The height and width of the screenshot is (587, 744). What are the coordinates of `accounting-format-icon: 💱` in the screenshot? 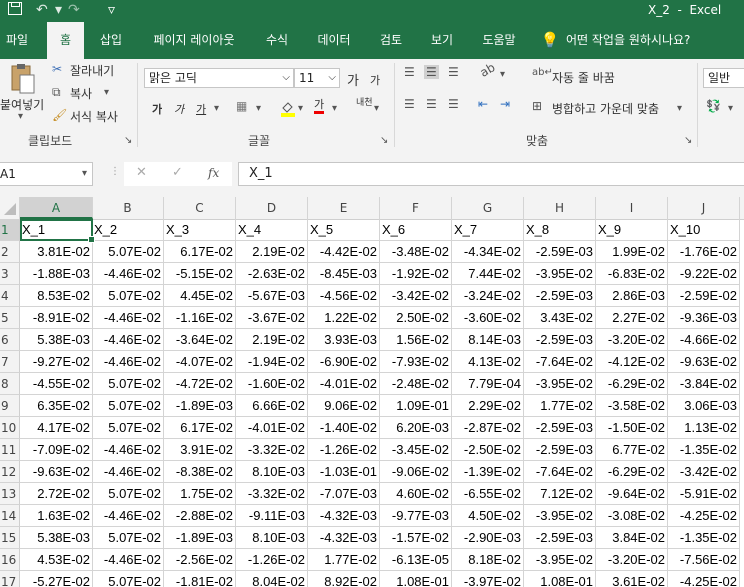 It's located at (713, 106).